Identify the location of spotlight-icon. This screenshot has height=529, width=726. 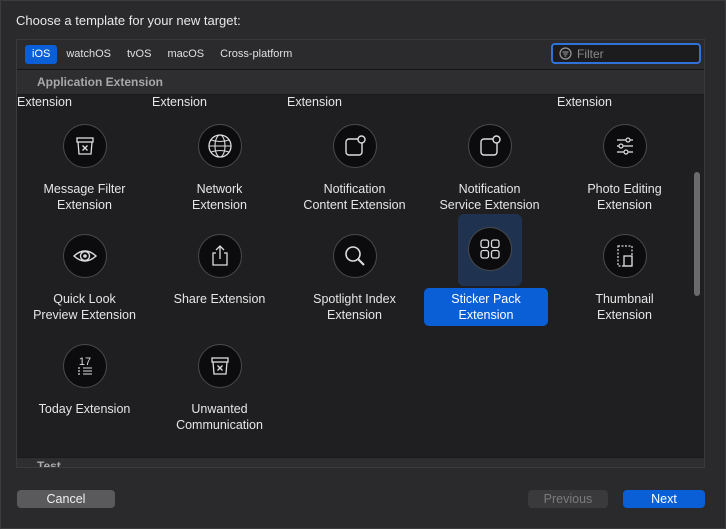
(355, 256).